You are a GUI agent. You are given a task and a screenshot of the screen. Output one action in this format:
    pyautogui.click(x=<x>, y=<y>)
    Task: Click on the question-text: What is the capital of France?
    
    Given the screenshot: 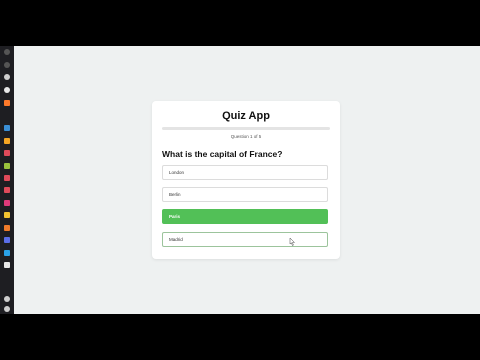 What is the action you would take?
    pyautogui.click(x=222, y=154)
    